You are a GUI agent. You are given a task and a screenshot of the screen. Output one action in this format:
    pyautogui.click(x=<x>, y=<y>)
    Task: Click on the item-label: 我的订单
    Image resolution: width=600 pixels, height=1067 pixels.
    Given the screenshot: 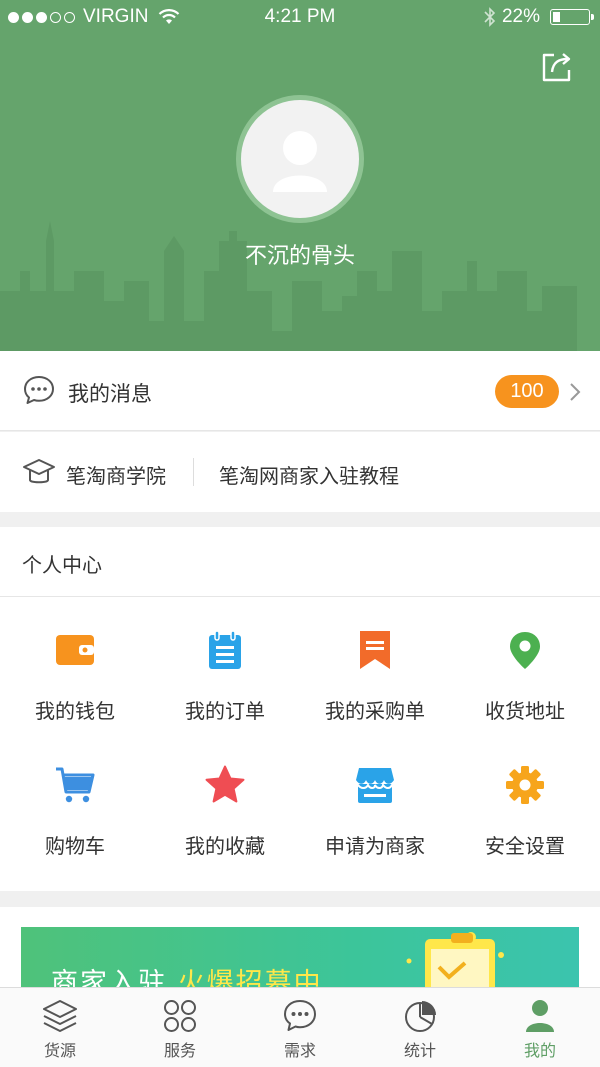 What is the action you would take?
    pyautogui.click(x=225, y=711)
    